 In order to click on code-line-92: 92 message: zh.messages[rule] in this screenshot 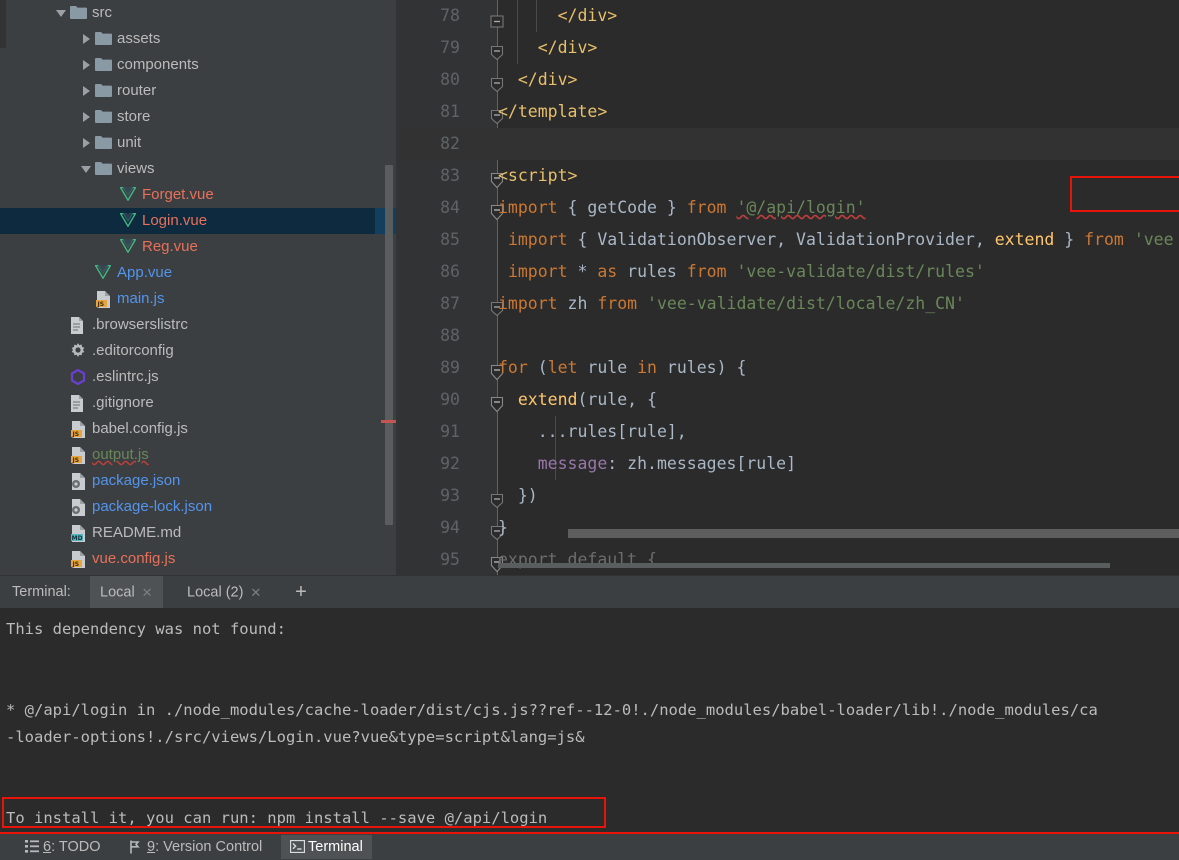, I will do `click(789, 464)`.